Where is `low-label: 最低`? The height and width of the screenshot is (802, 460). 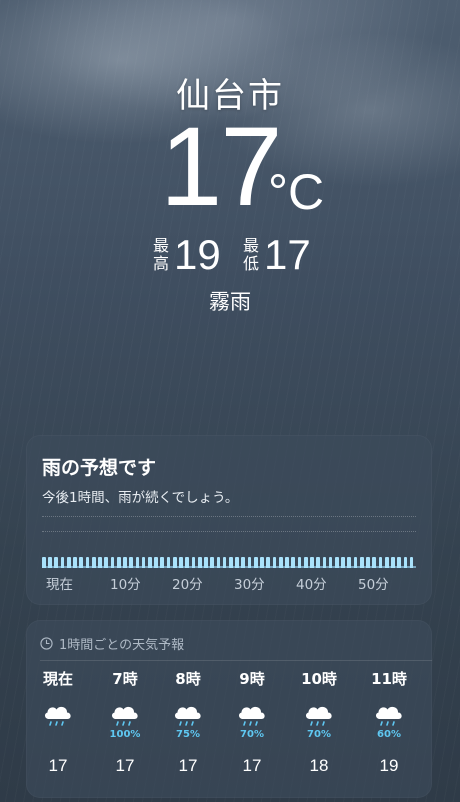 low-label: 最低 is located at coordinates (251, 255).